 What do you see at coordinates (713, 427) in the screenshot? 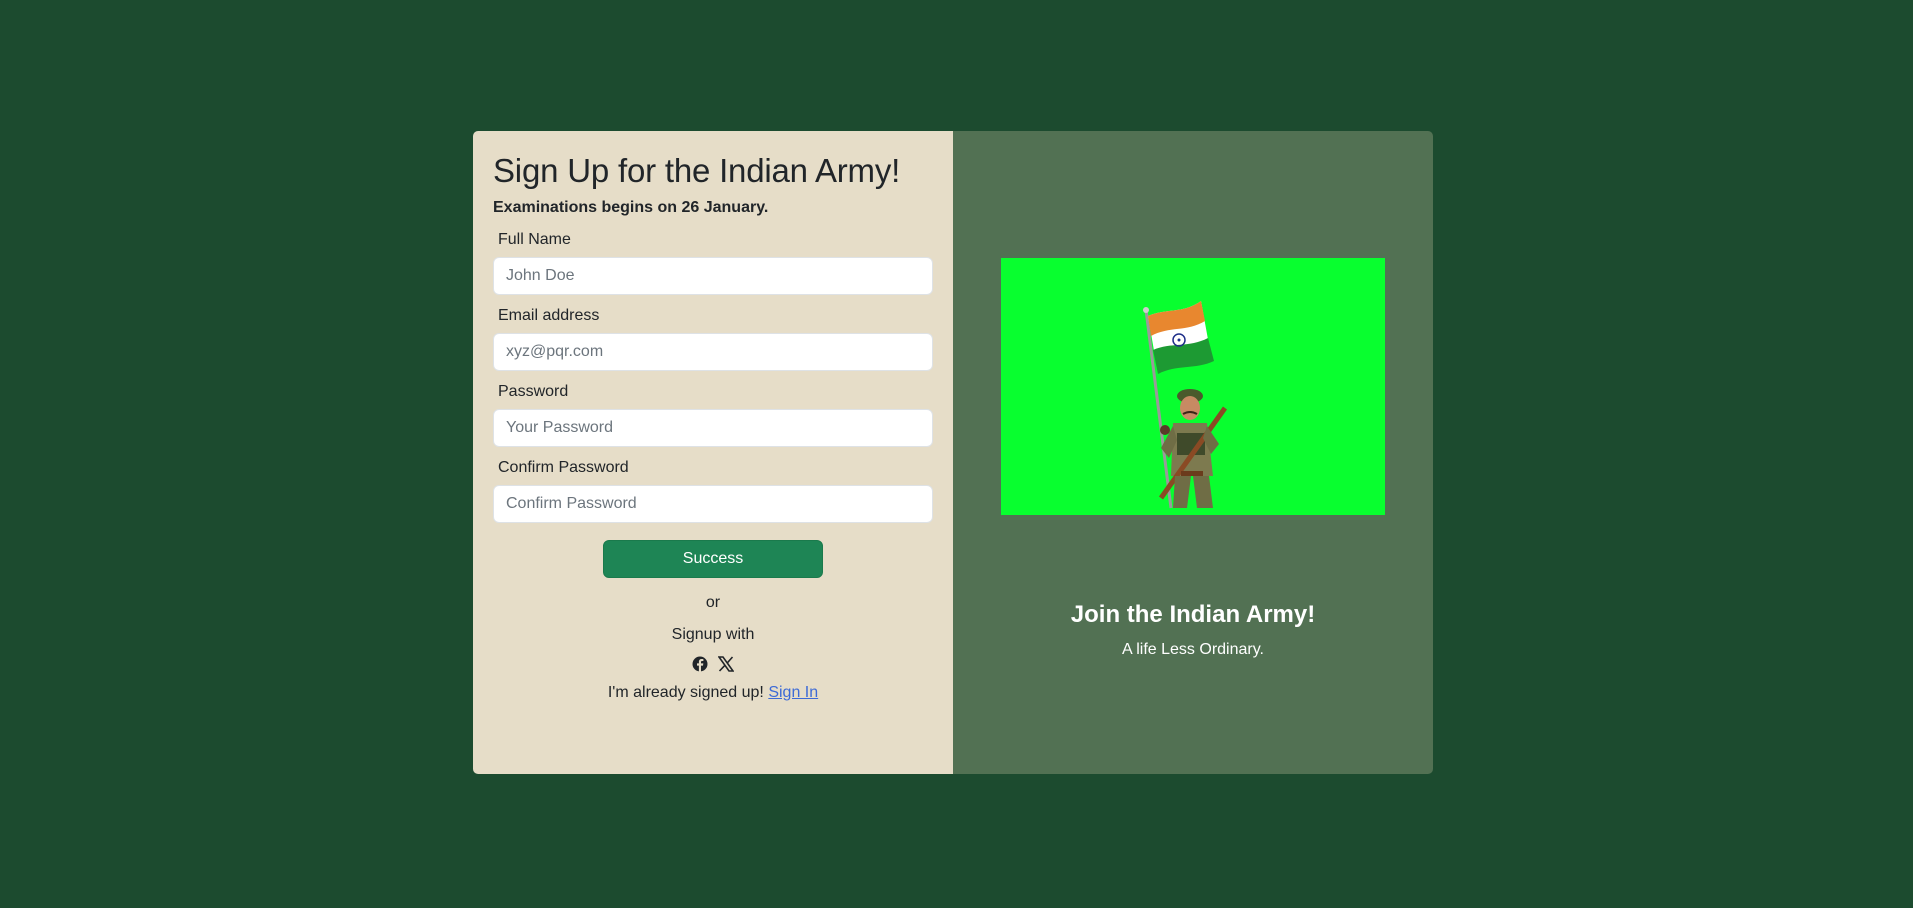
I see `password-input` at bounding box center [713, 427].